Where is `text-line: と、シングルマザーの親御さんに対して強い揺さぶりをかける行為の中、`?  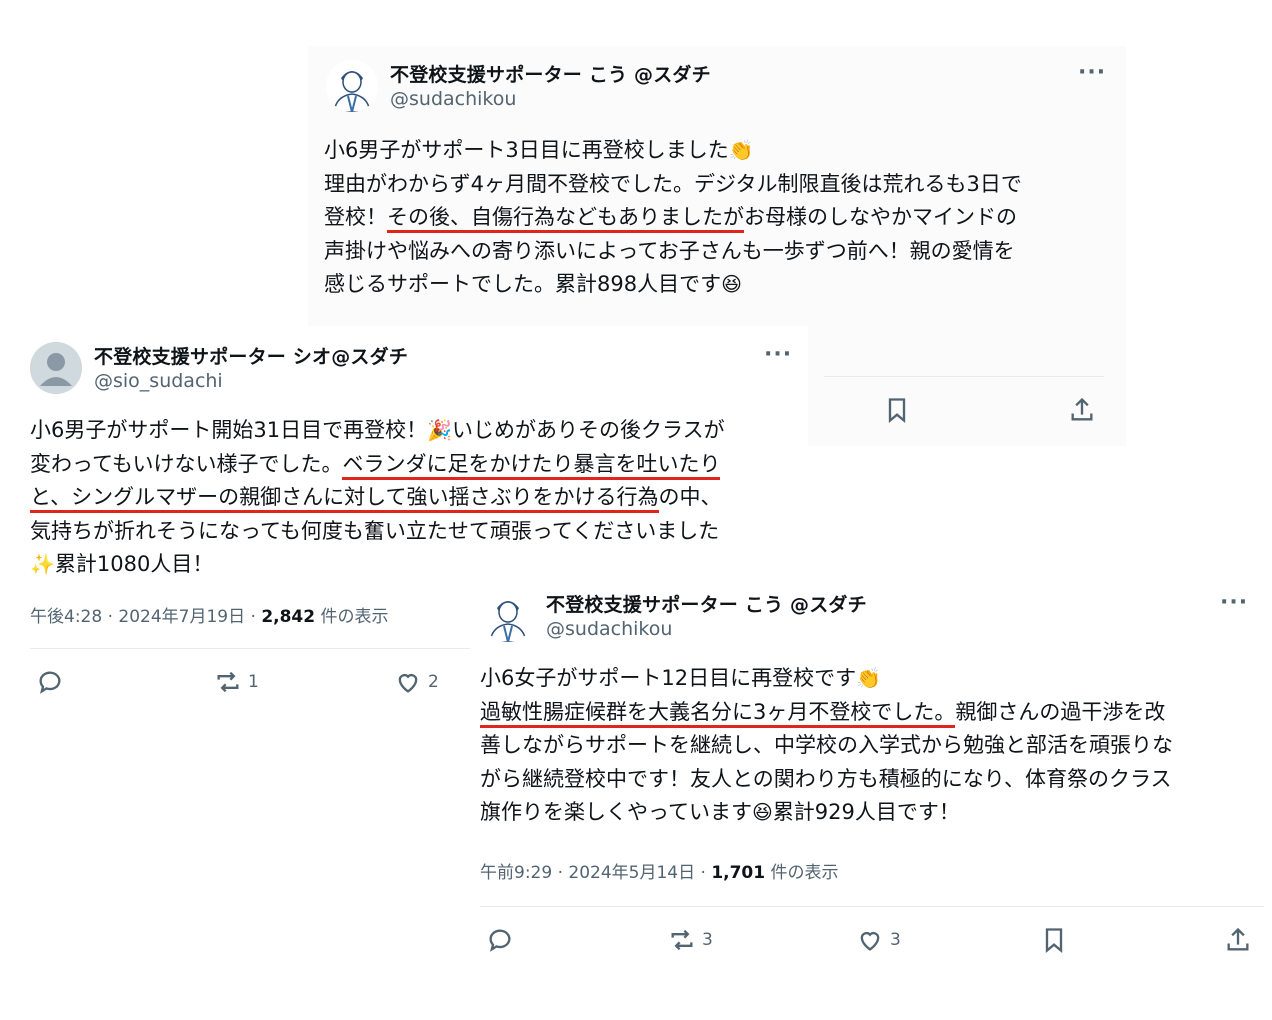 text-line: と、シングルマザーの親御さんに対して強い揺さぶりをかける行為の中、 is located at coordinates (377, 498).